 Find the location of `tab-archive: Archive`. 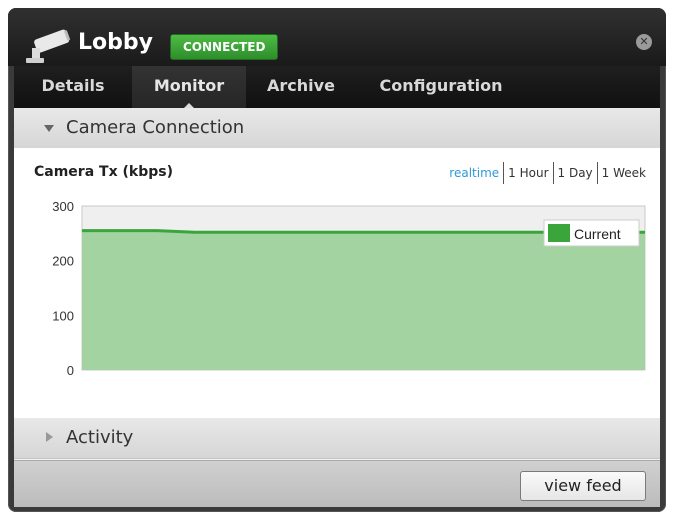

tab-archive: Archive is located at coordinates (301, 87).